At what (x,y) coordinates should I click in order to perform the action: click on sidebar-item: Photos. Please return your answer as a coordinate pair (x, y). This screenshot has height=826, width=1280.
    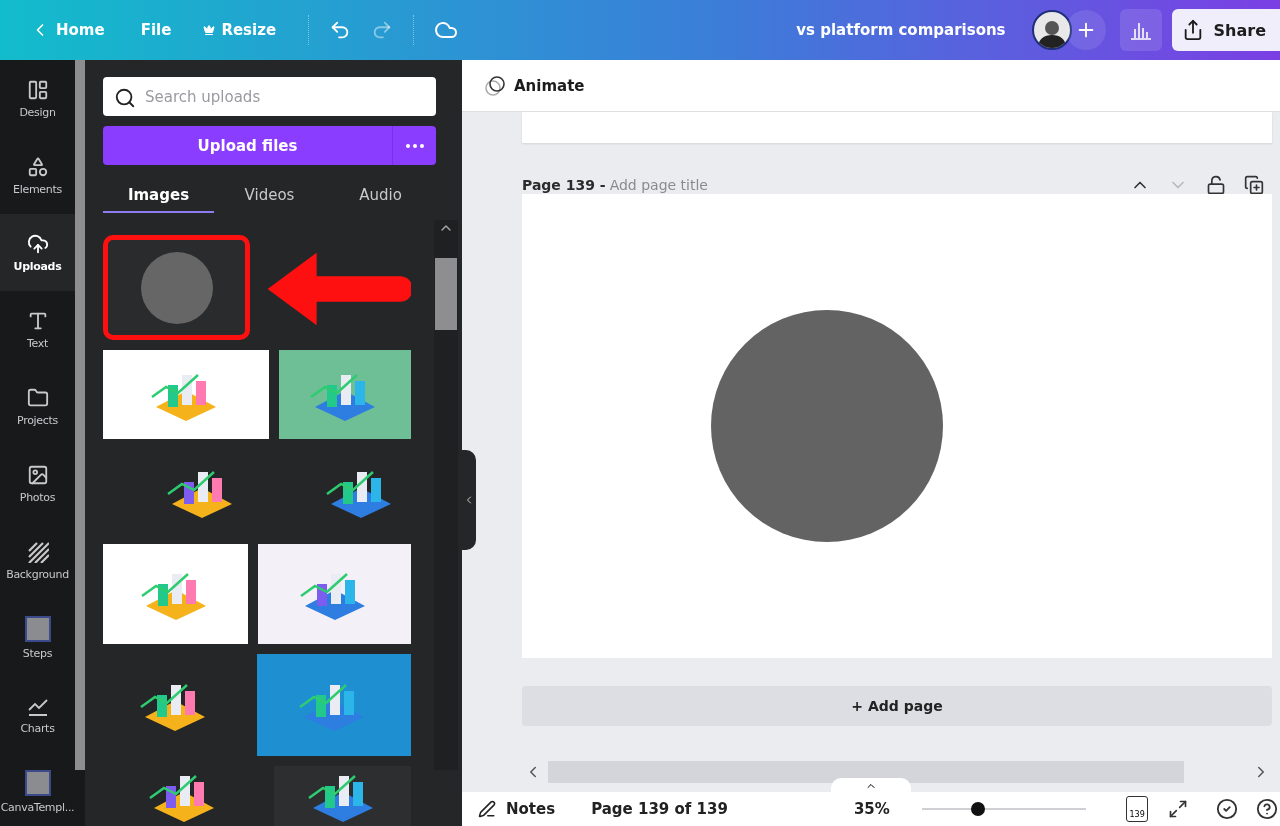
    Looking at the image, I should click on (37, 483).